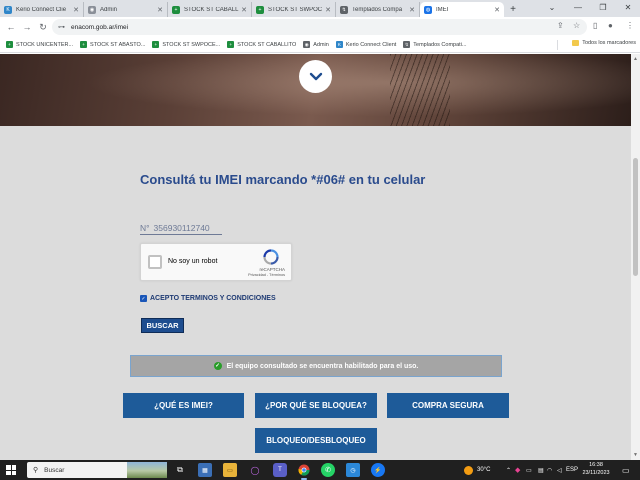 This screenshot has width=640, height=480. I want to click on weather-widget: 30°C, so click(477, 470).